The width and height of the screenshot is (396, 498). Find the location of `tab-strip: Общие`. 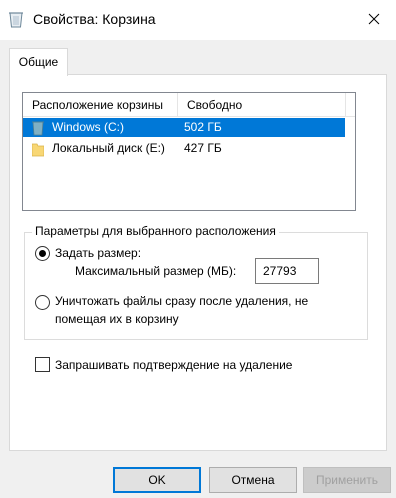

tab-strip: Общие is located at coordinates (198, 58).